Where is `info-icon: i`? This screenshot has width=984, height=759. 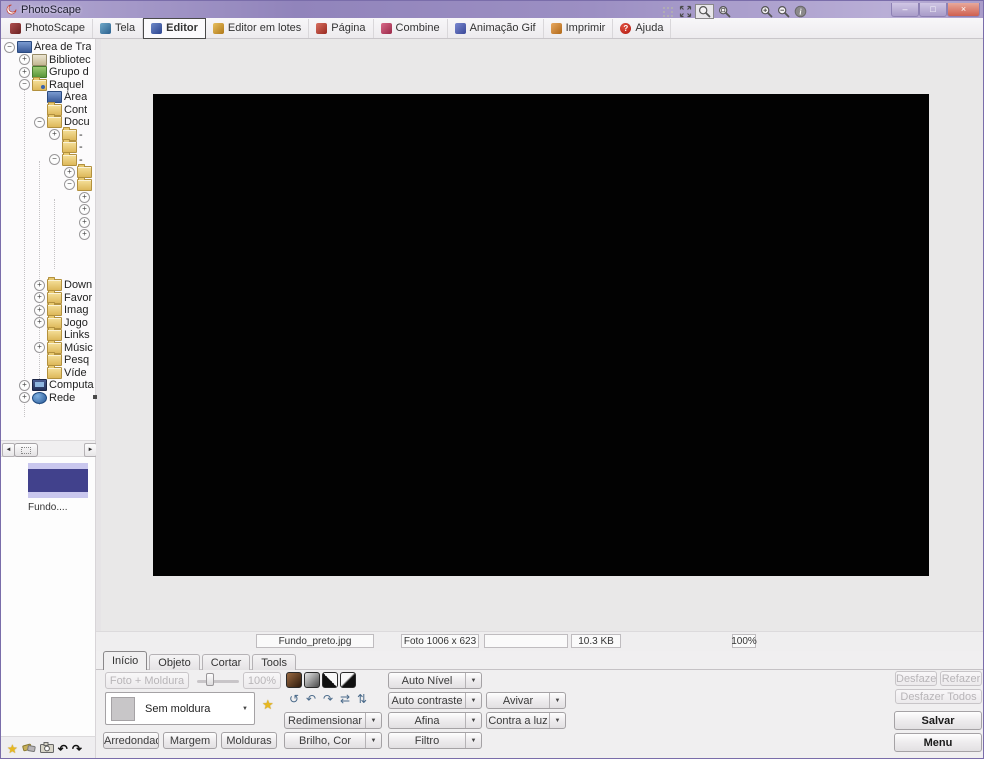
info-icon: i is located at coordinates (800, 11).